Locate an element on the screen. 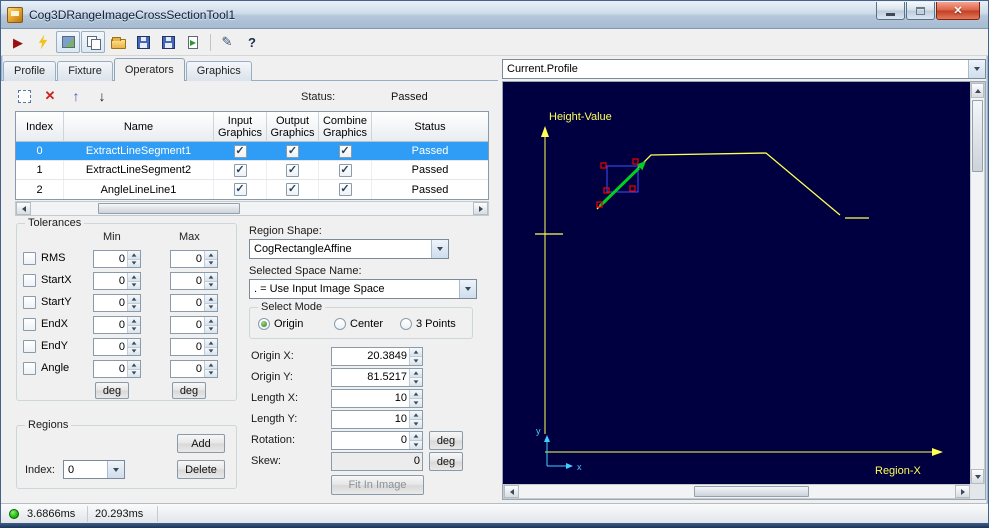 The height and width of the screenshot is (528, 989). scroll-down-button is located at coordinates (977, 476).